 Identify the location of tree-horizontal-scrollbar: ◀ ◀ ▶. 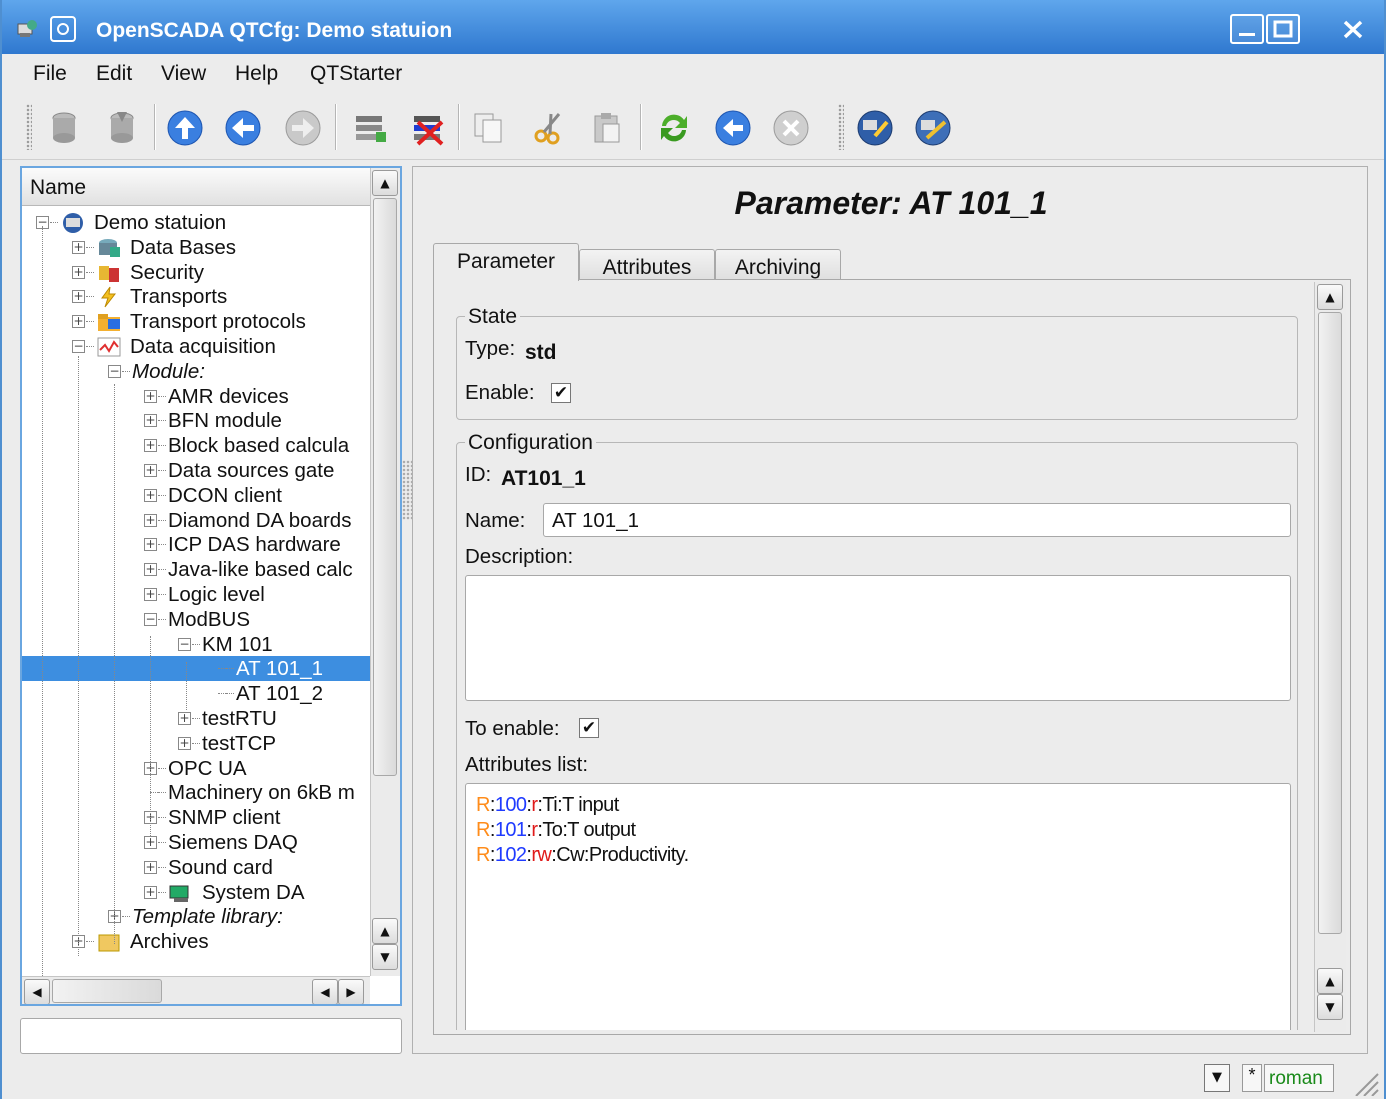
(196, 990).